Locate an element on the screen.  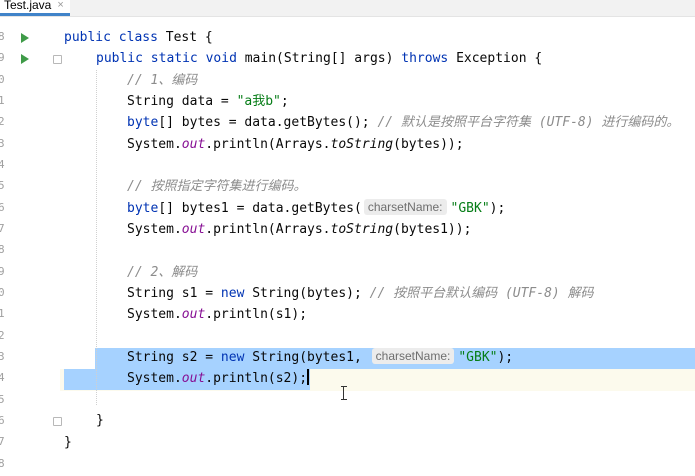
indent-guide is located at coordinates (96, 237).